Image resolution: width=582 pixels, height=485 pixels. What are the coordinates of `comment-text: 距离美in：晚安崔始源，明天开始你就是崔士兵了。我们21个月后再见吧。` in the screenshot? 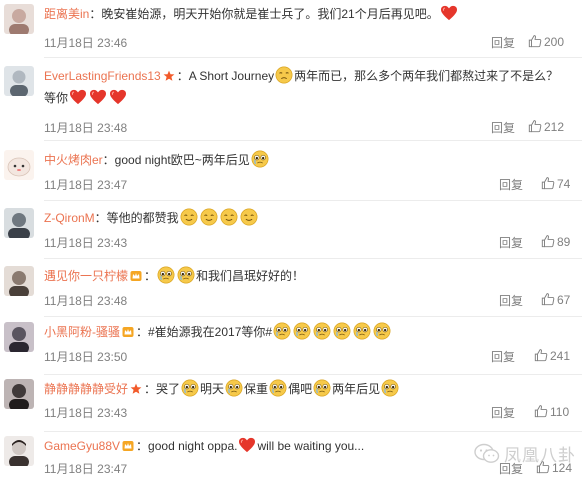 It's located at (310, 14).